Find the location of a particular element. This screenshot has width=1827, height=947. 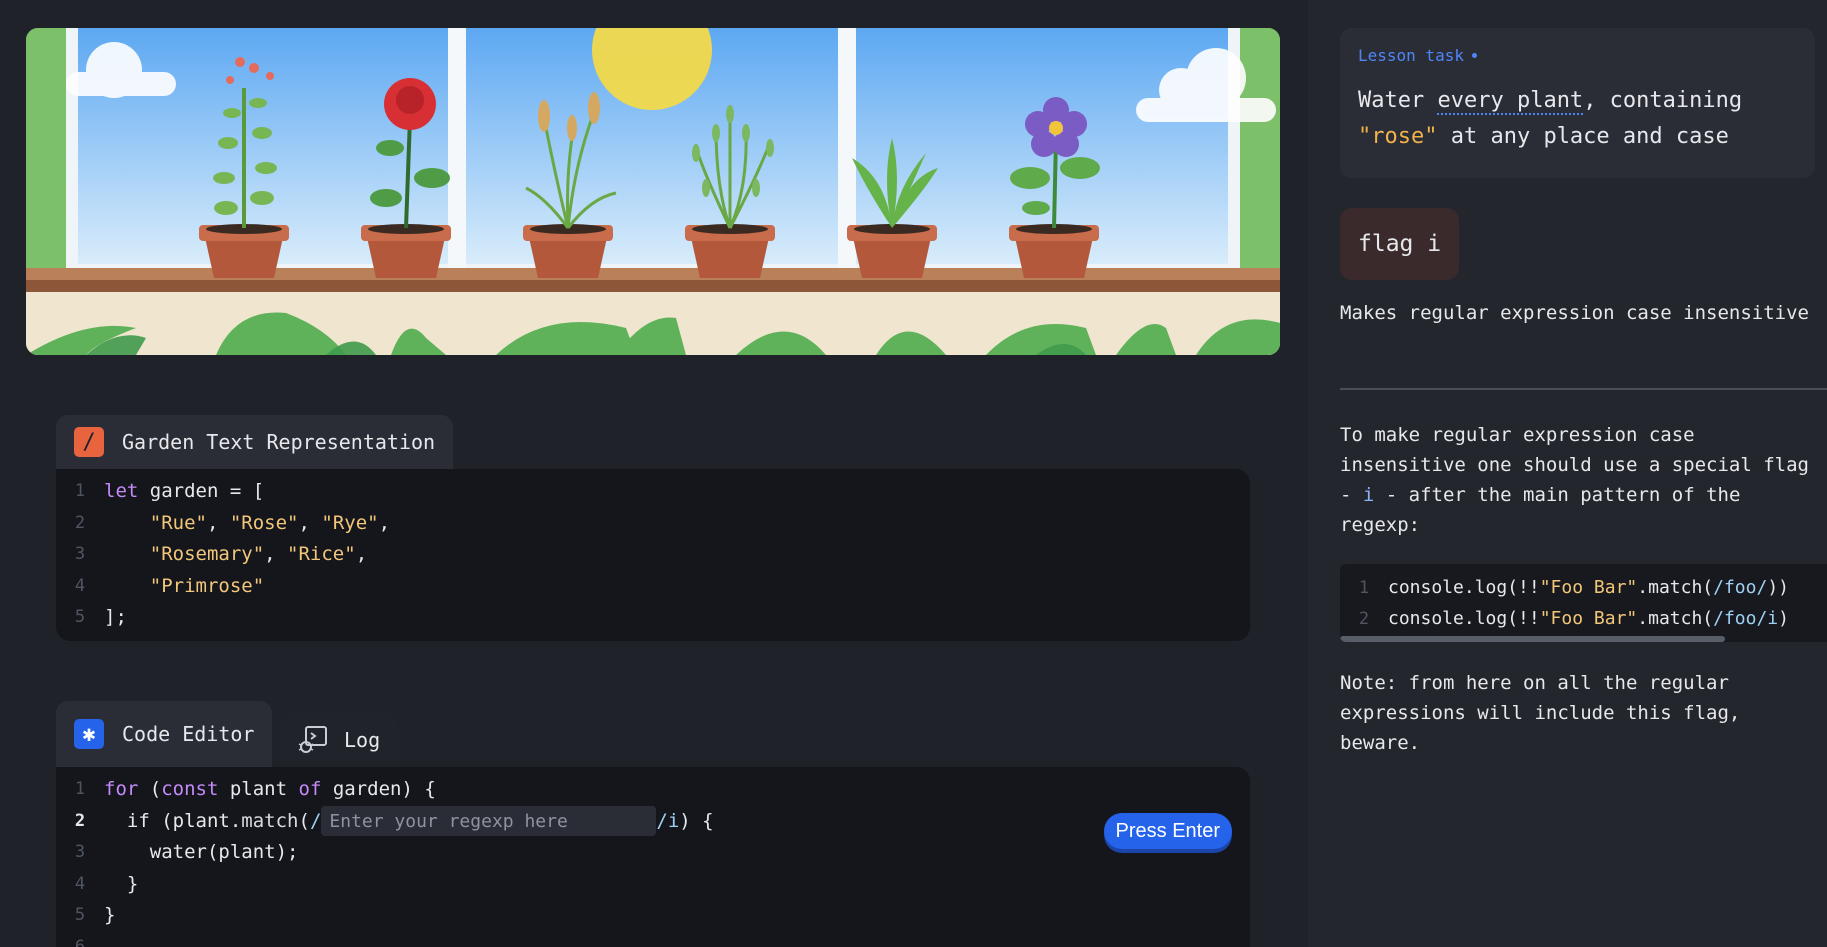

line-number: 6 is located at coordinates (80, 941).